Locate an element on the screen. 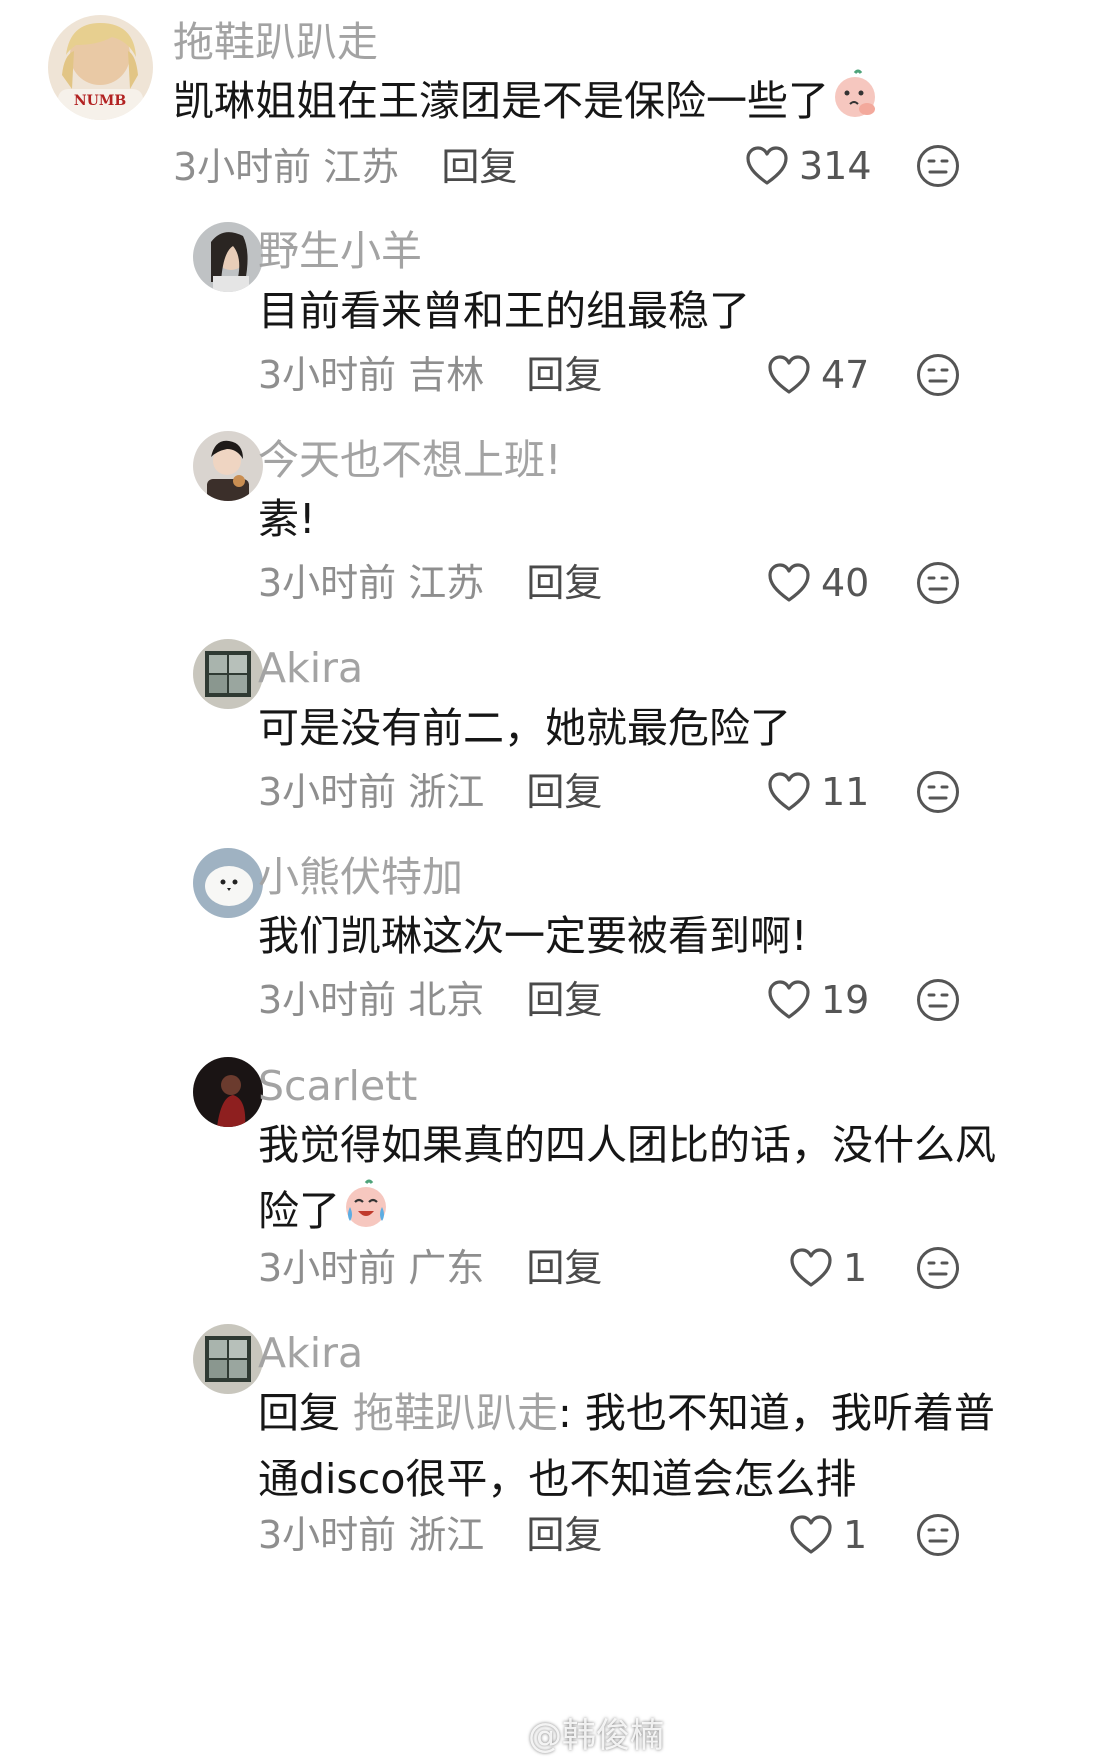 The height and width of the screenshot is (1759, 1119). location: 广东 is located at coordinates (446, 1268).